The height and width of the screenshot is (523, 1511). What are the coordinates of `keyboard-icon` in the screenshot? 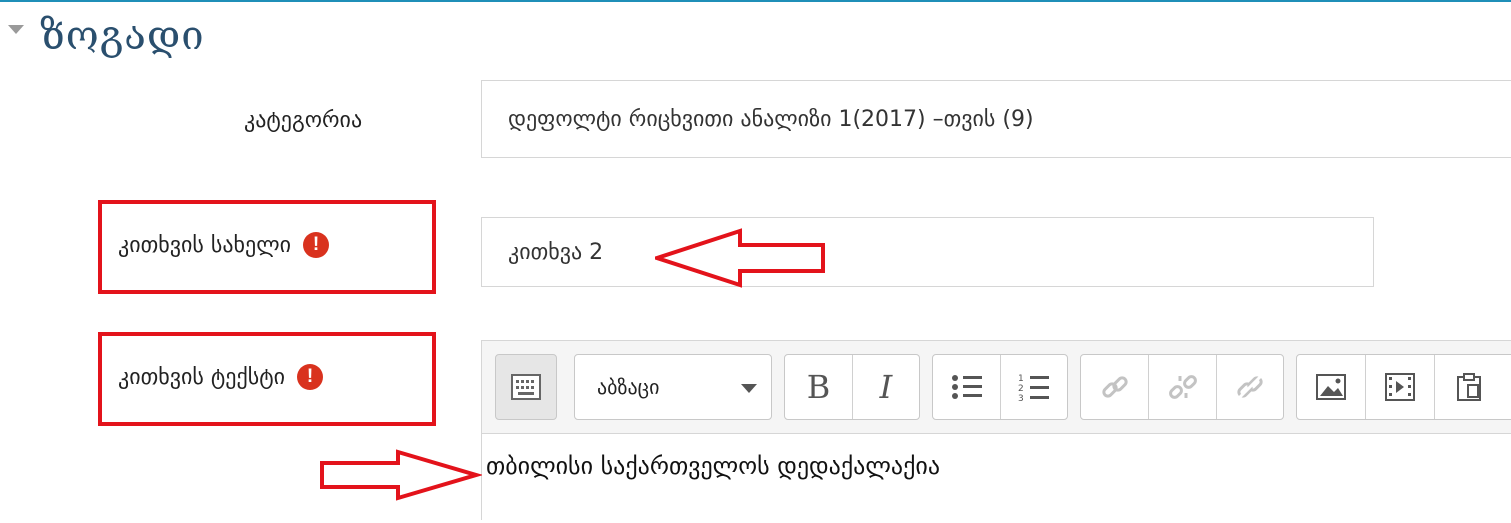 It's located at (526, 387).